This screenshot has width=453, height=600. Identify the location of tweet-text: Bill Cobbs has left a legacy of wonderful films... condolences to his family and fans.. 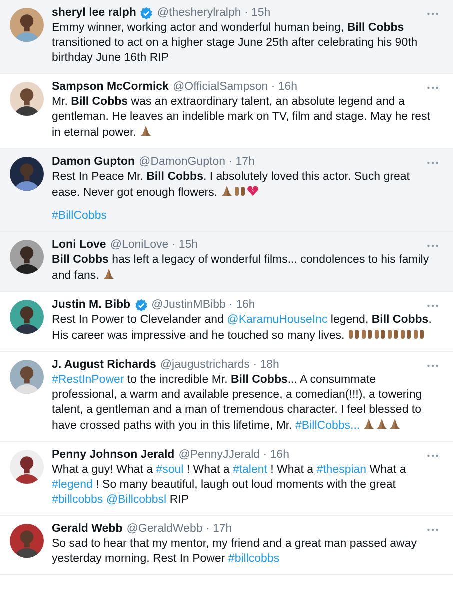
(241, 268).